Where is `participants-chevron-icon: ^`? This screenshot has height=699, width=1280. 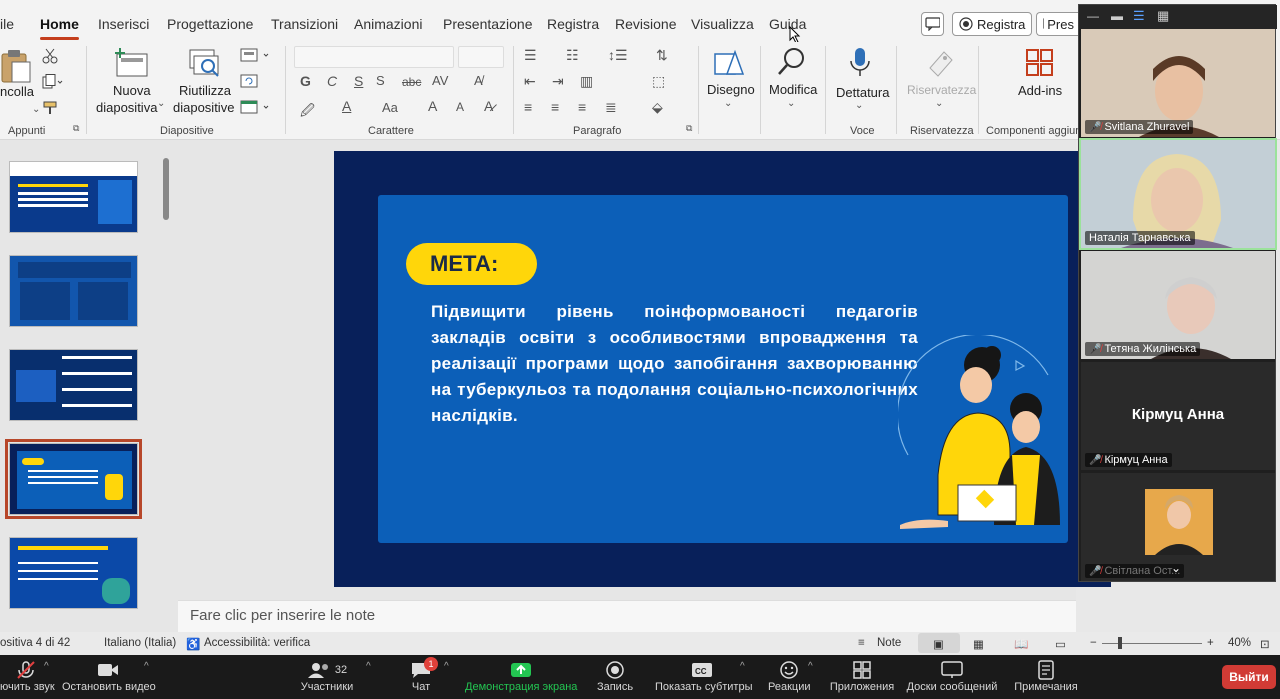
participants-chevron-icon: ^ is located at coordinates (368, 666).